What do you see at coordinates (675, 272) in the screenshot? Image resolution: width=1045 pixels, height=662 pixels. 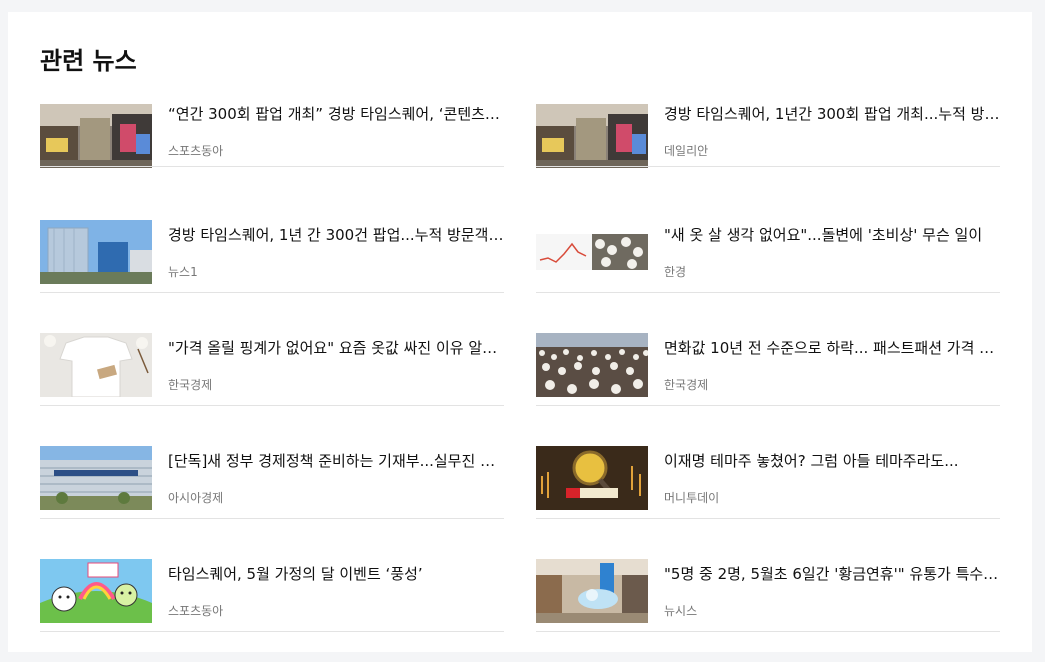 I see `news-source: 한경` at bounding box center [675, 272].